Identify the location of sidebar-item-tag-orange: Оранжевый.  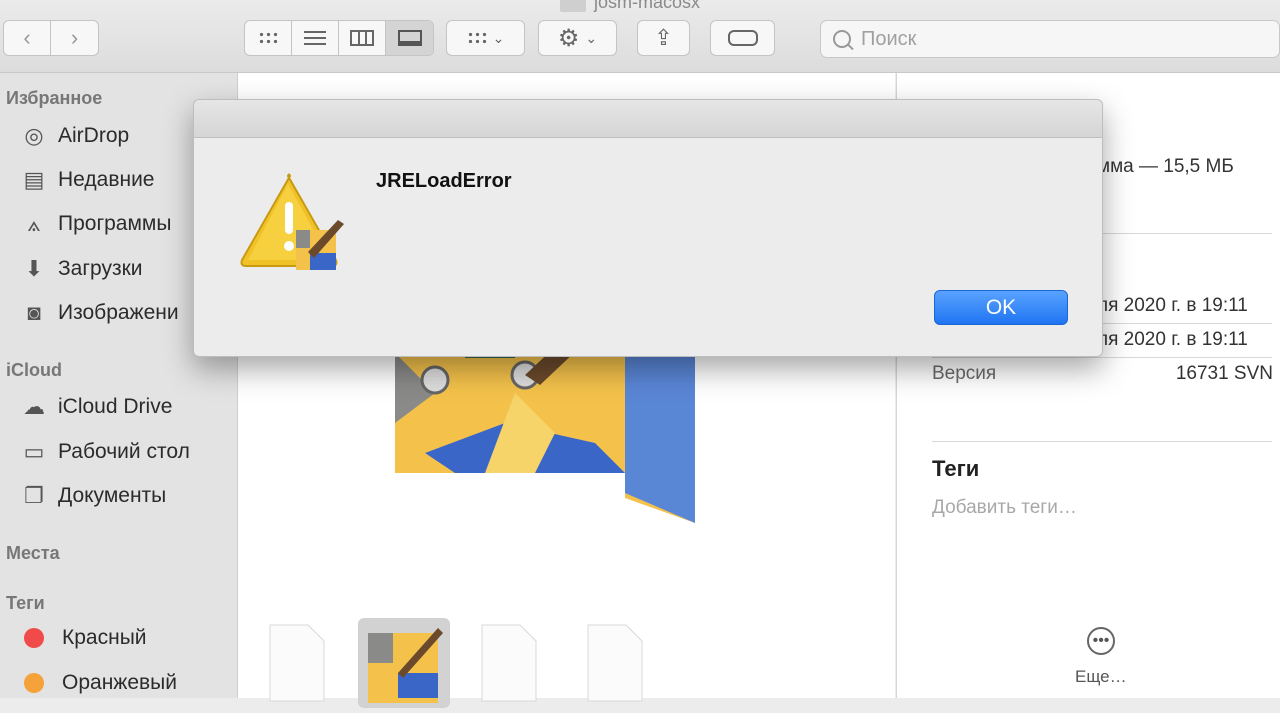
(97, 683).